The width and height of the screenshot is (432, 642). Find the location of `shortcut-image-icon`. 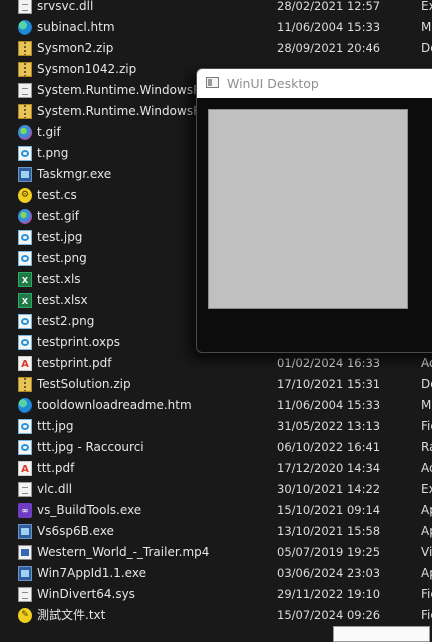

shortcut-image-icon is located at coordinates (25, 447).